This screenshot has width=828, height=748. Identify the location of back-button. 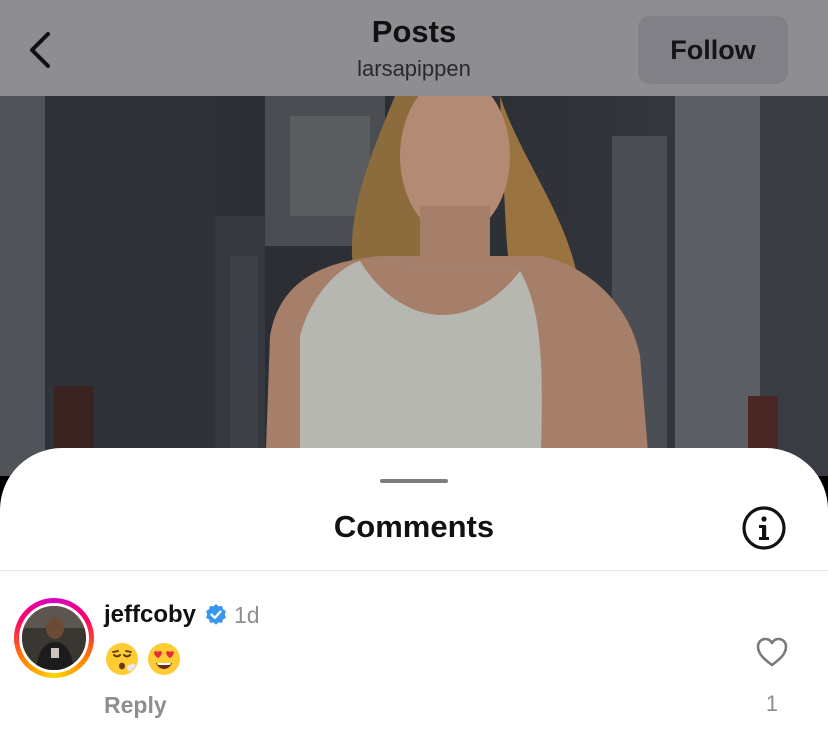
(39, 50).